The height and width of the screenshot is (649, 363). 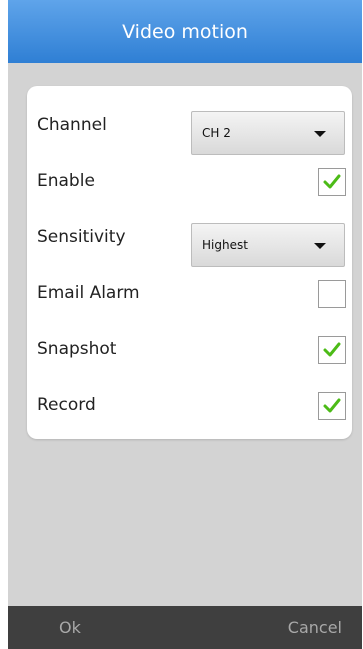 I want to click on ok-button: Ok, so click(x=70, y=627).